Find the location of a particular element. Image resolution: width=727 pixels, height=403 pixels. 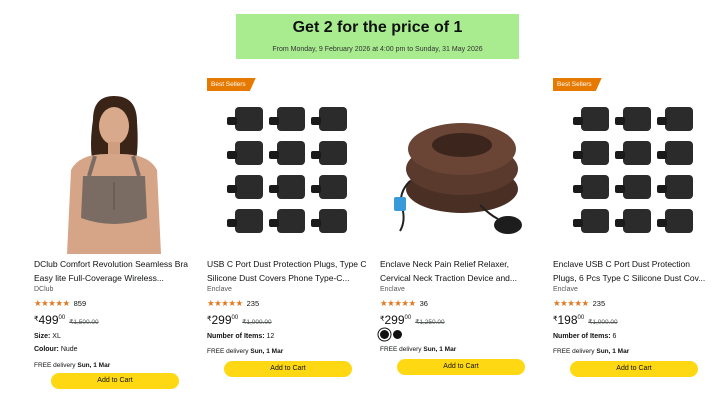

product-brand: DClub is located at coordinates (43, 289).